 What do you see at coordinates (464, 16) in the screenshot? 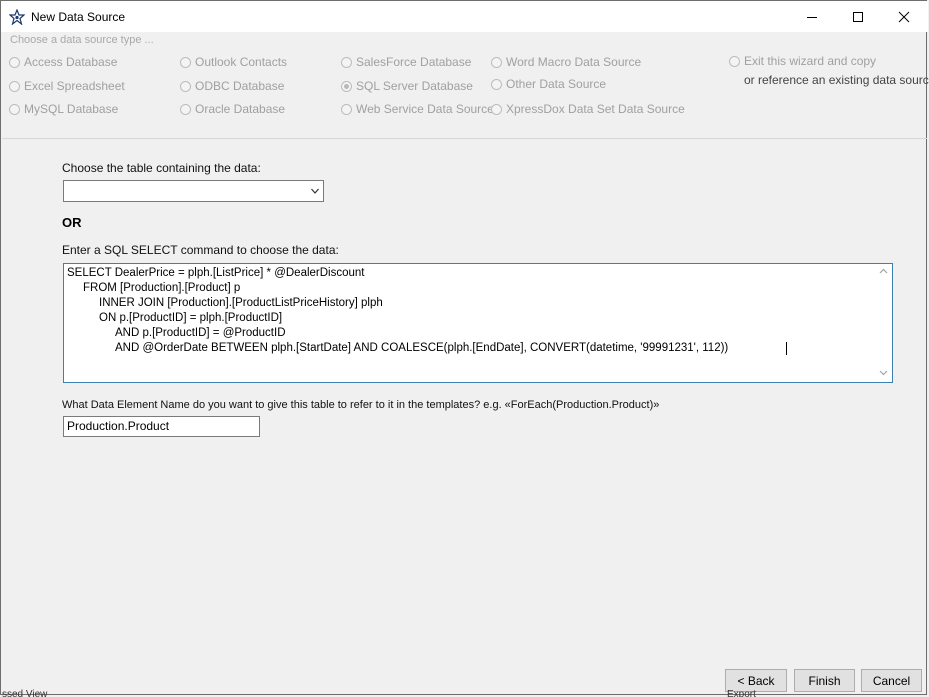
I see `title-bar: New Data Source` at bounding box center [464, 16].